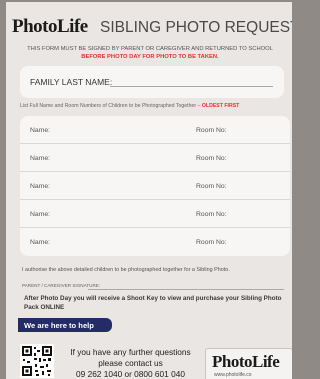  What do you see at coordinates (130, 374) in the screenshot?
I see `contact-phone: 09 262 1040 or 0800 601 040` at bounding box center [130, 374].